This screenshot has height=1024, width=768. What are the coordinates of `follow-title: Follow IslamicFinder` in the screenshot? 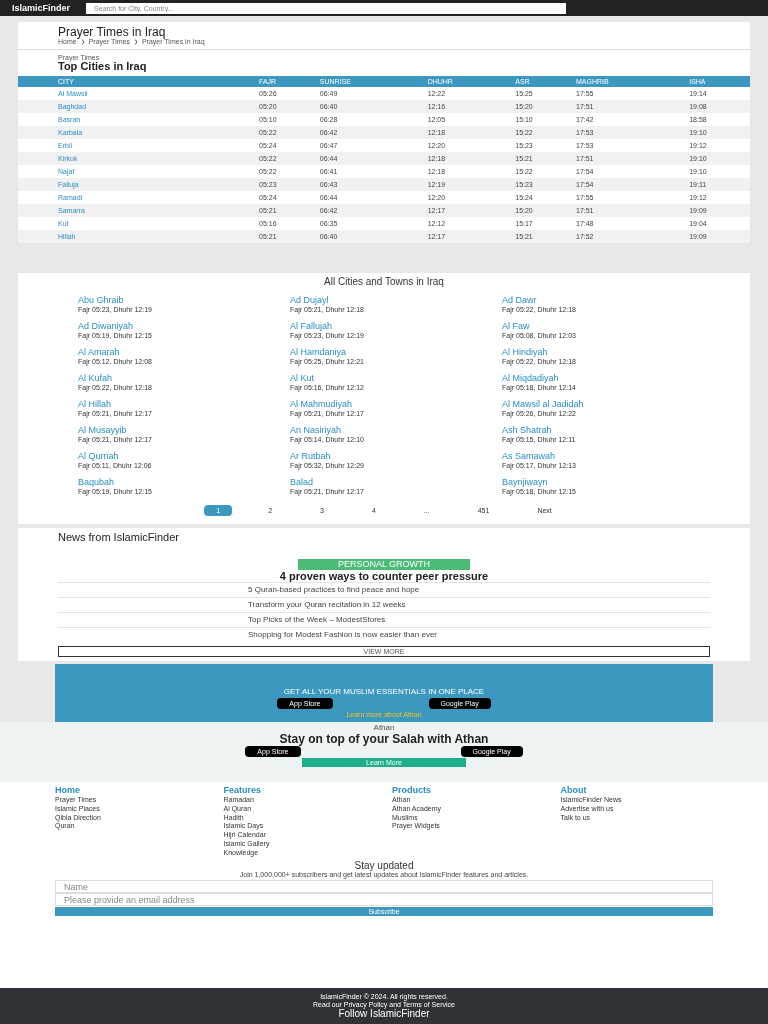 It's located at (384, 1014).